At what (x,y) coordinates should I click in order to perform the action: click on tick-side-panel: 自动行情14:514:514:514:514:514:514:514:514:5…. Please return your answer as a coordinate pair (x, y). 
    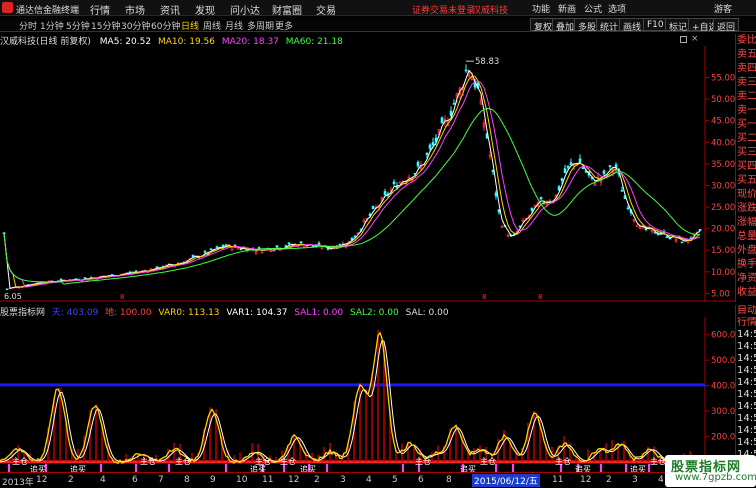
    Looking at the image, I should click on (745, 388).